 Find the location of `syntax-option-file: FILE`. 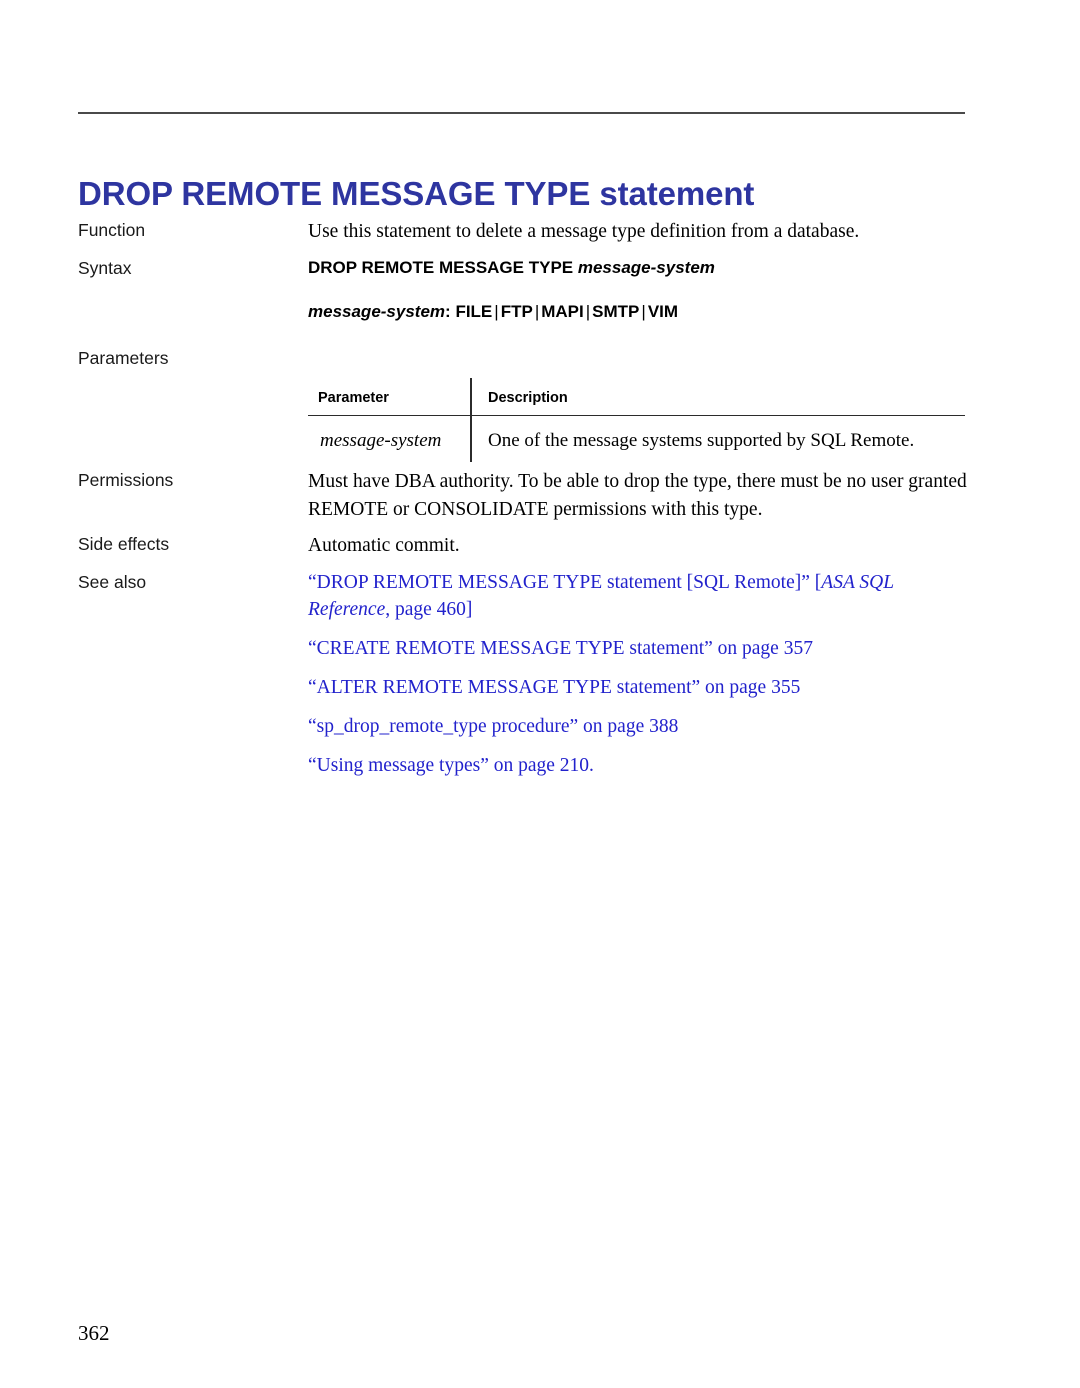

syntax-option-file: FILE is located at coordinates (474, 311).